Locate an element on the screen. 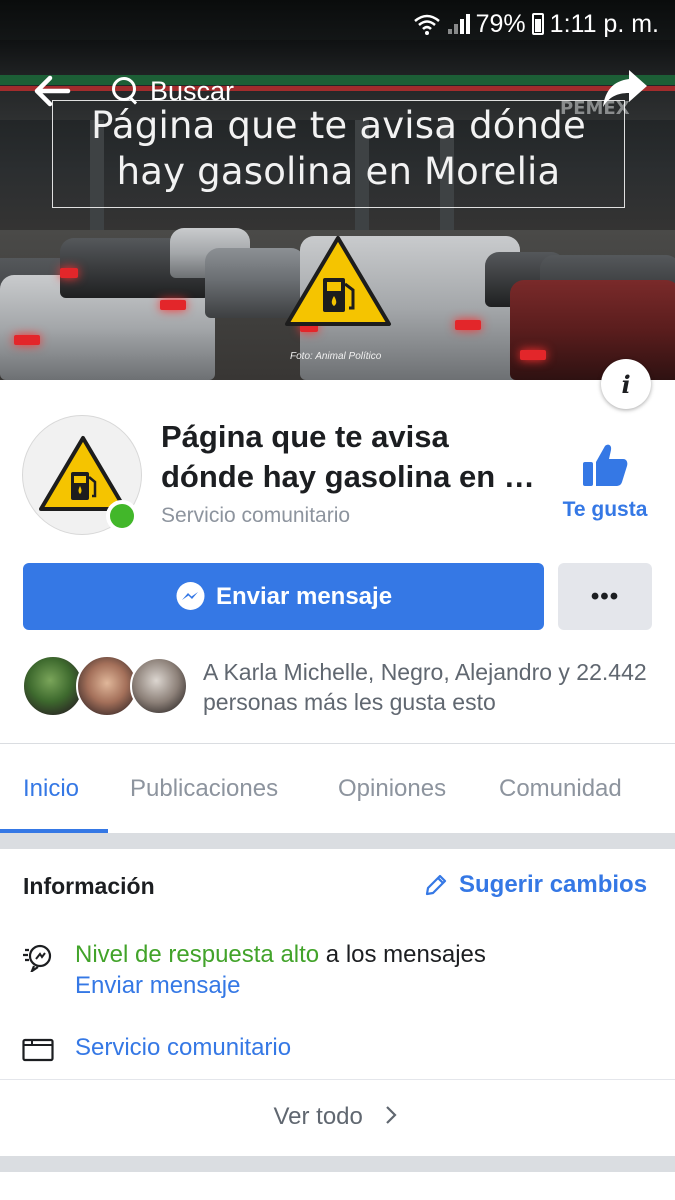  send-message-button: Enviar mensaje is located at coordinates (283, 596).